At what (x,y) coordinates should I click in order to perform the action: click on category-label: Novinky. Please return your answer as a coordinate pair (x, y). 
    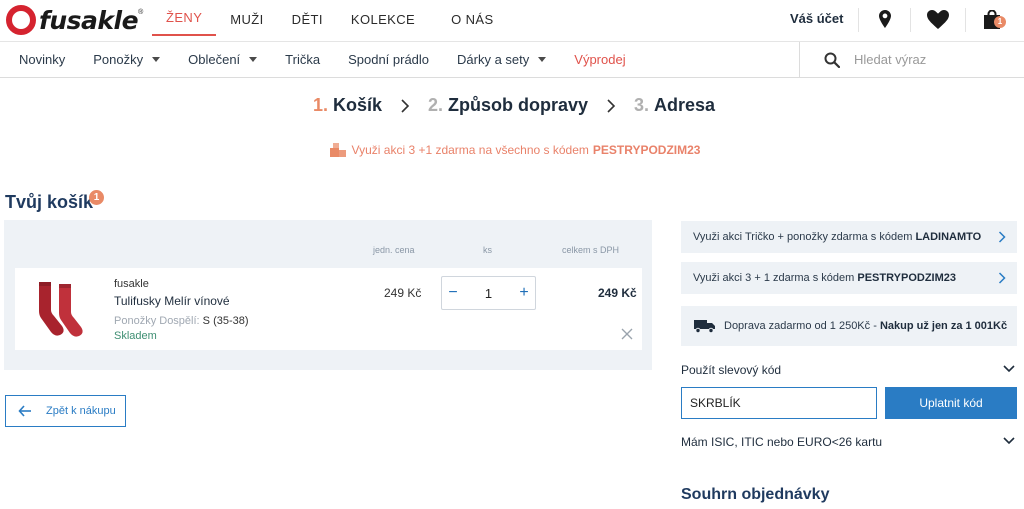
    Looking at the image, I should click on (42, 59).